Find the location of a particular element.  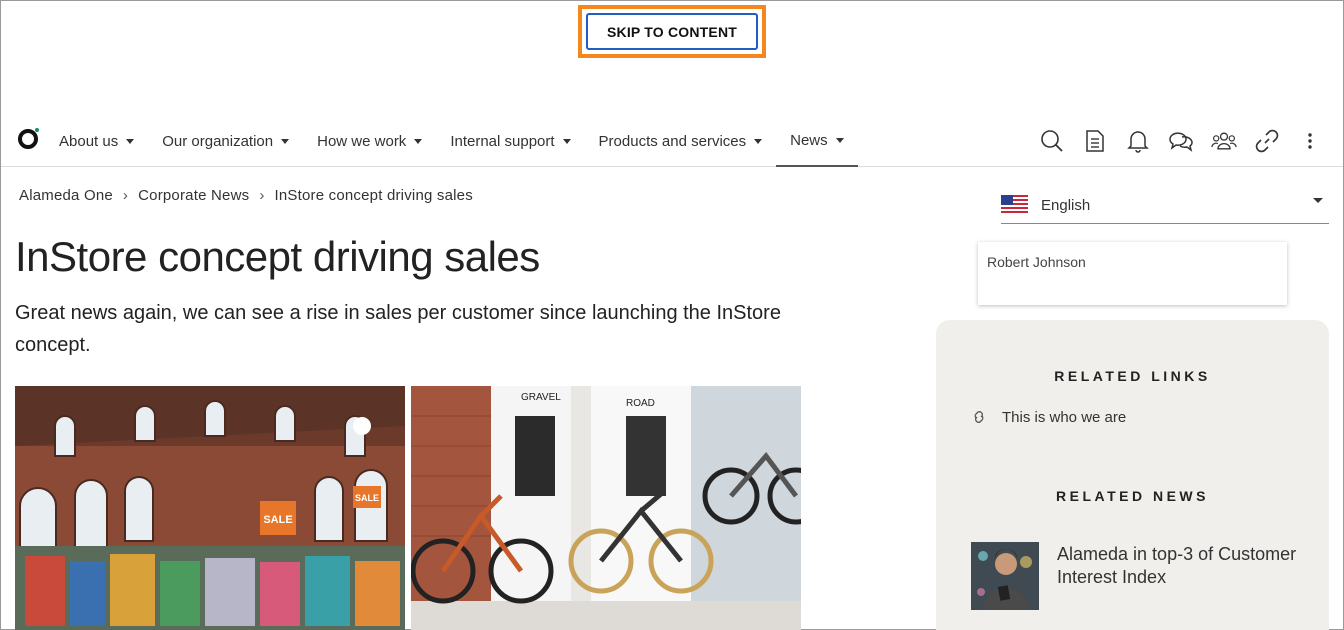

nav-item-news: News is located at coordinates (817, 141).